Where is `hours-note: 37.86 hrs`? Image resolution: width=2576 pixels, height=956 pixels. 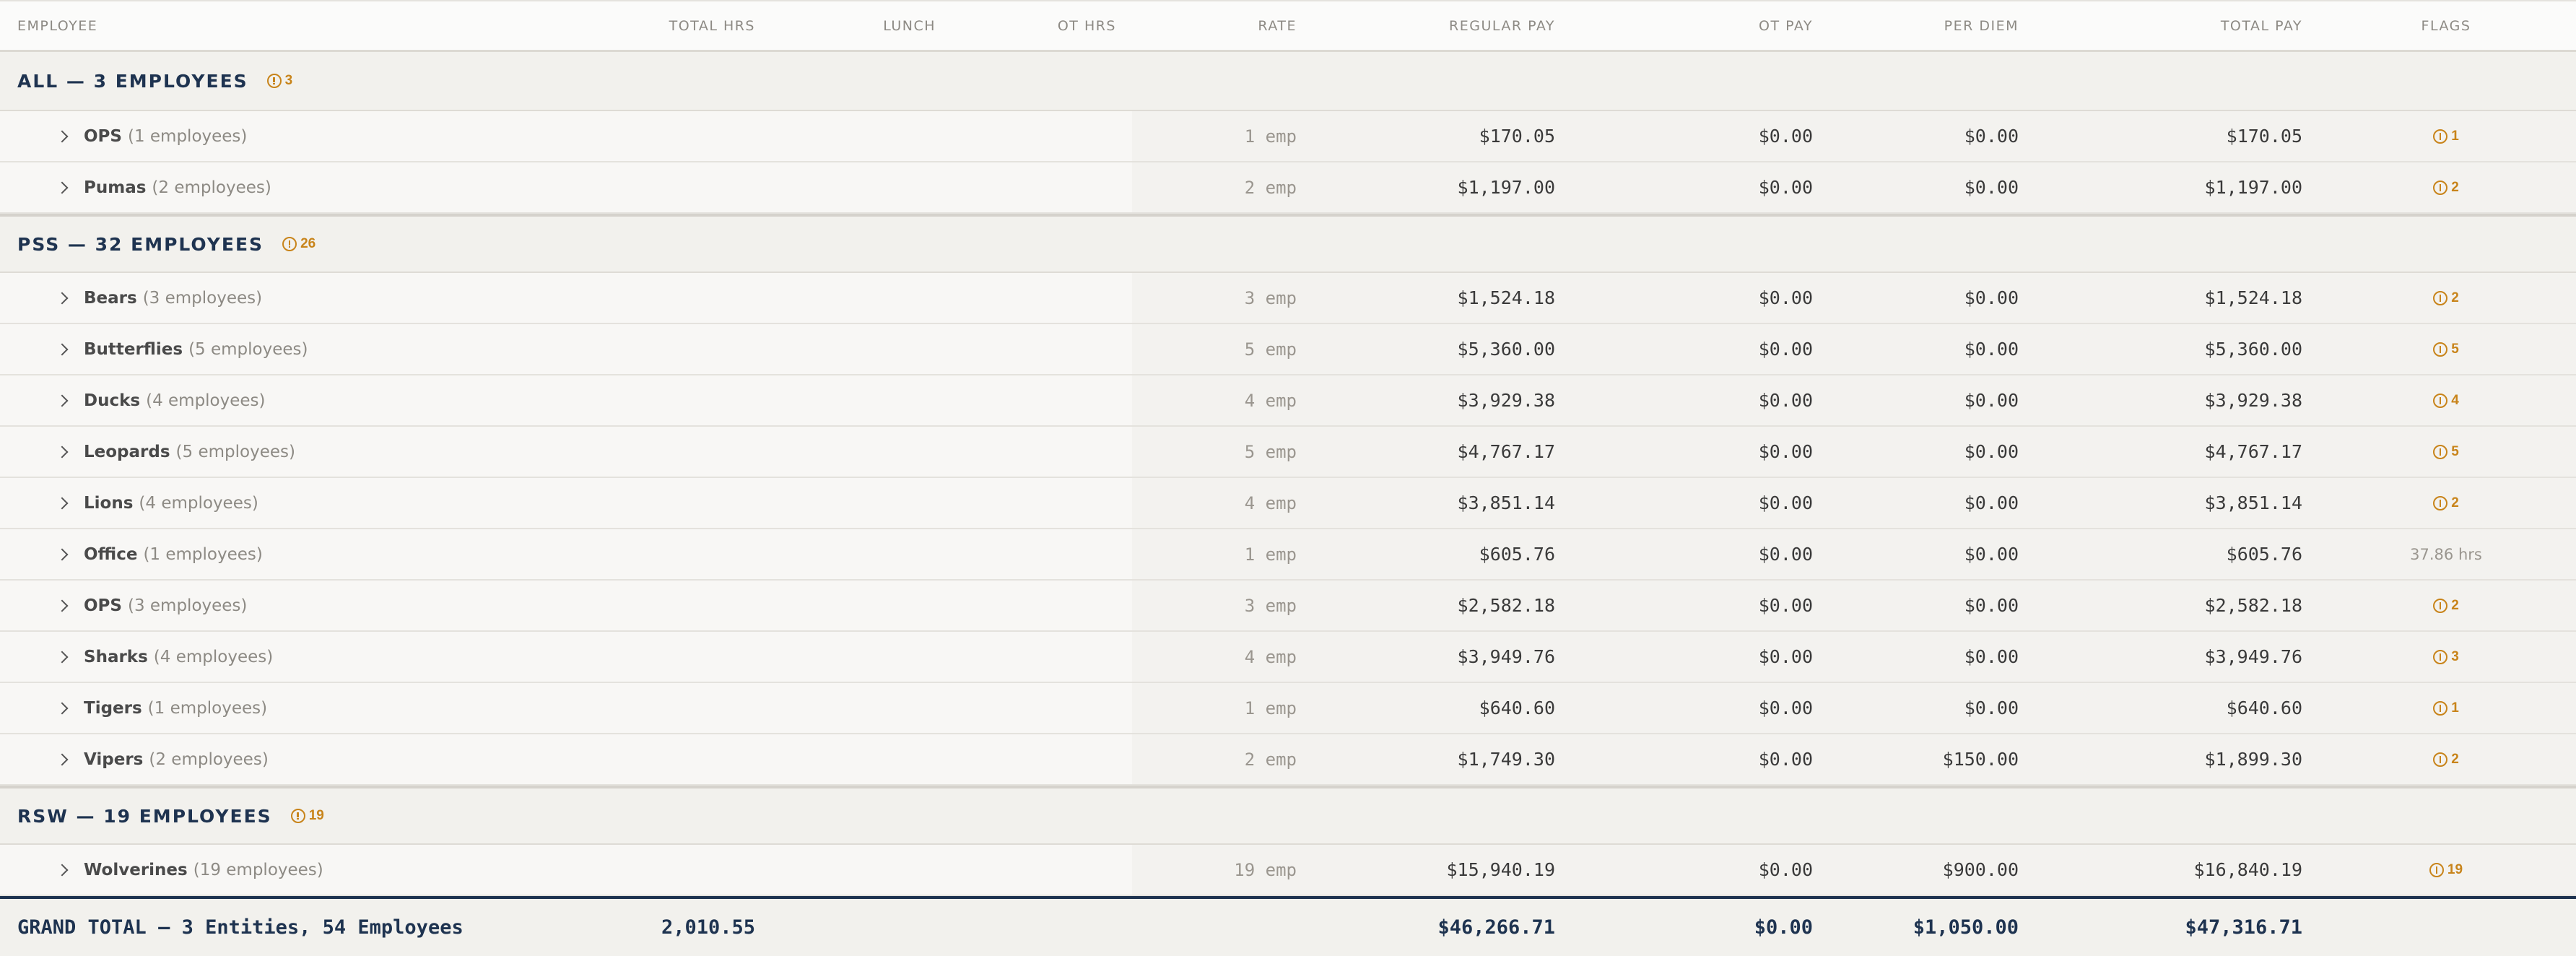 hours-note: 37.86 hrs is located at coordinates (2446, 554).